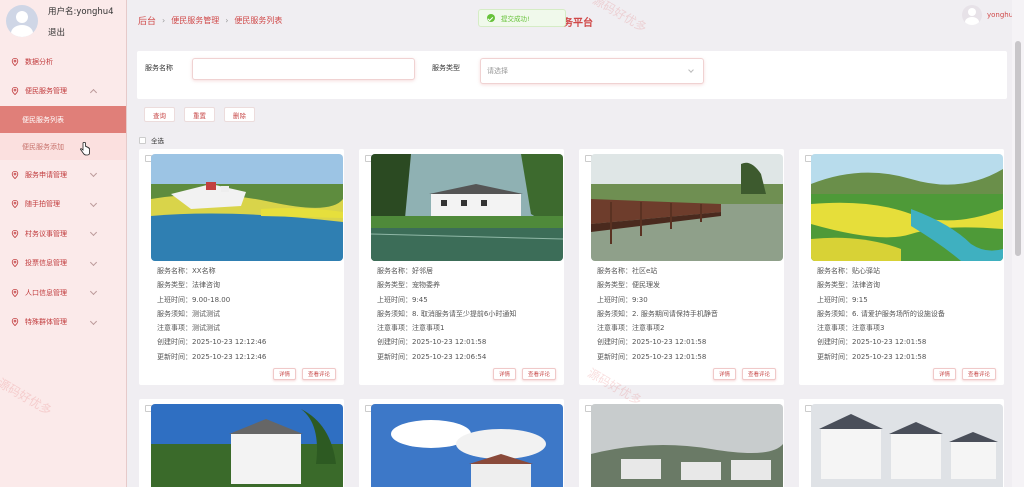 The image size is (1024, 487). What do you see at coordinates (195, 20) in the screenshot?
I see `breadcrumb-level1: 便民服务管理` at bounding box center [195, 20].